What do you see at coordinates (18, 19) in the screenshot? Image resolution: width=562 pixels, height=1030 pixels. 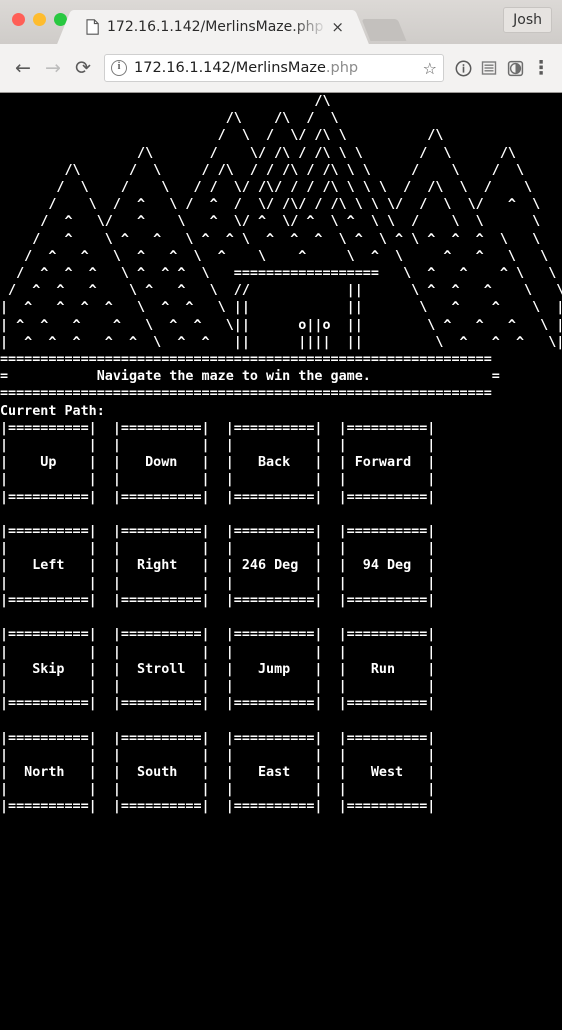 I see `close-window-button` at bounding box center [18, 19].